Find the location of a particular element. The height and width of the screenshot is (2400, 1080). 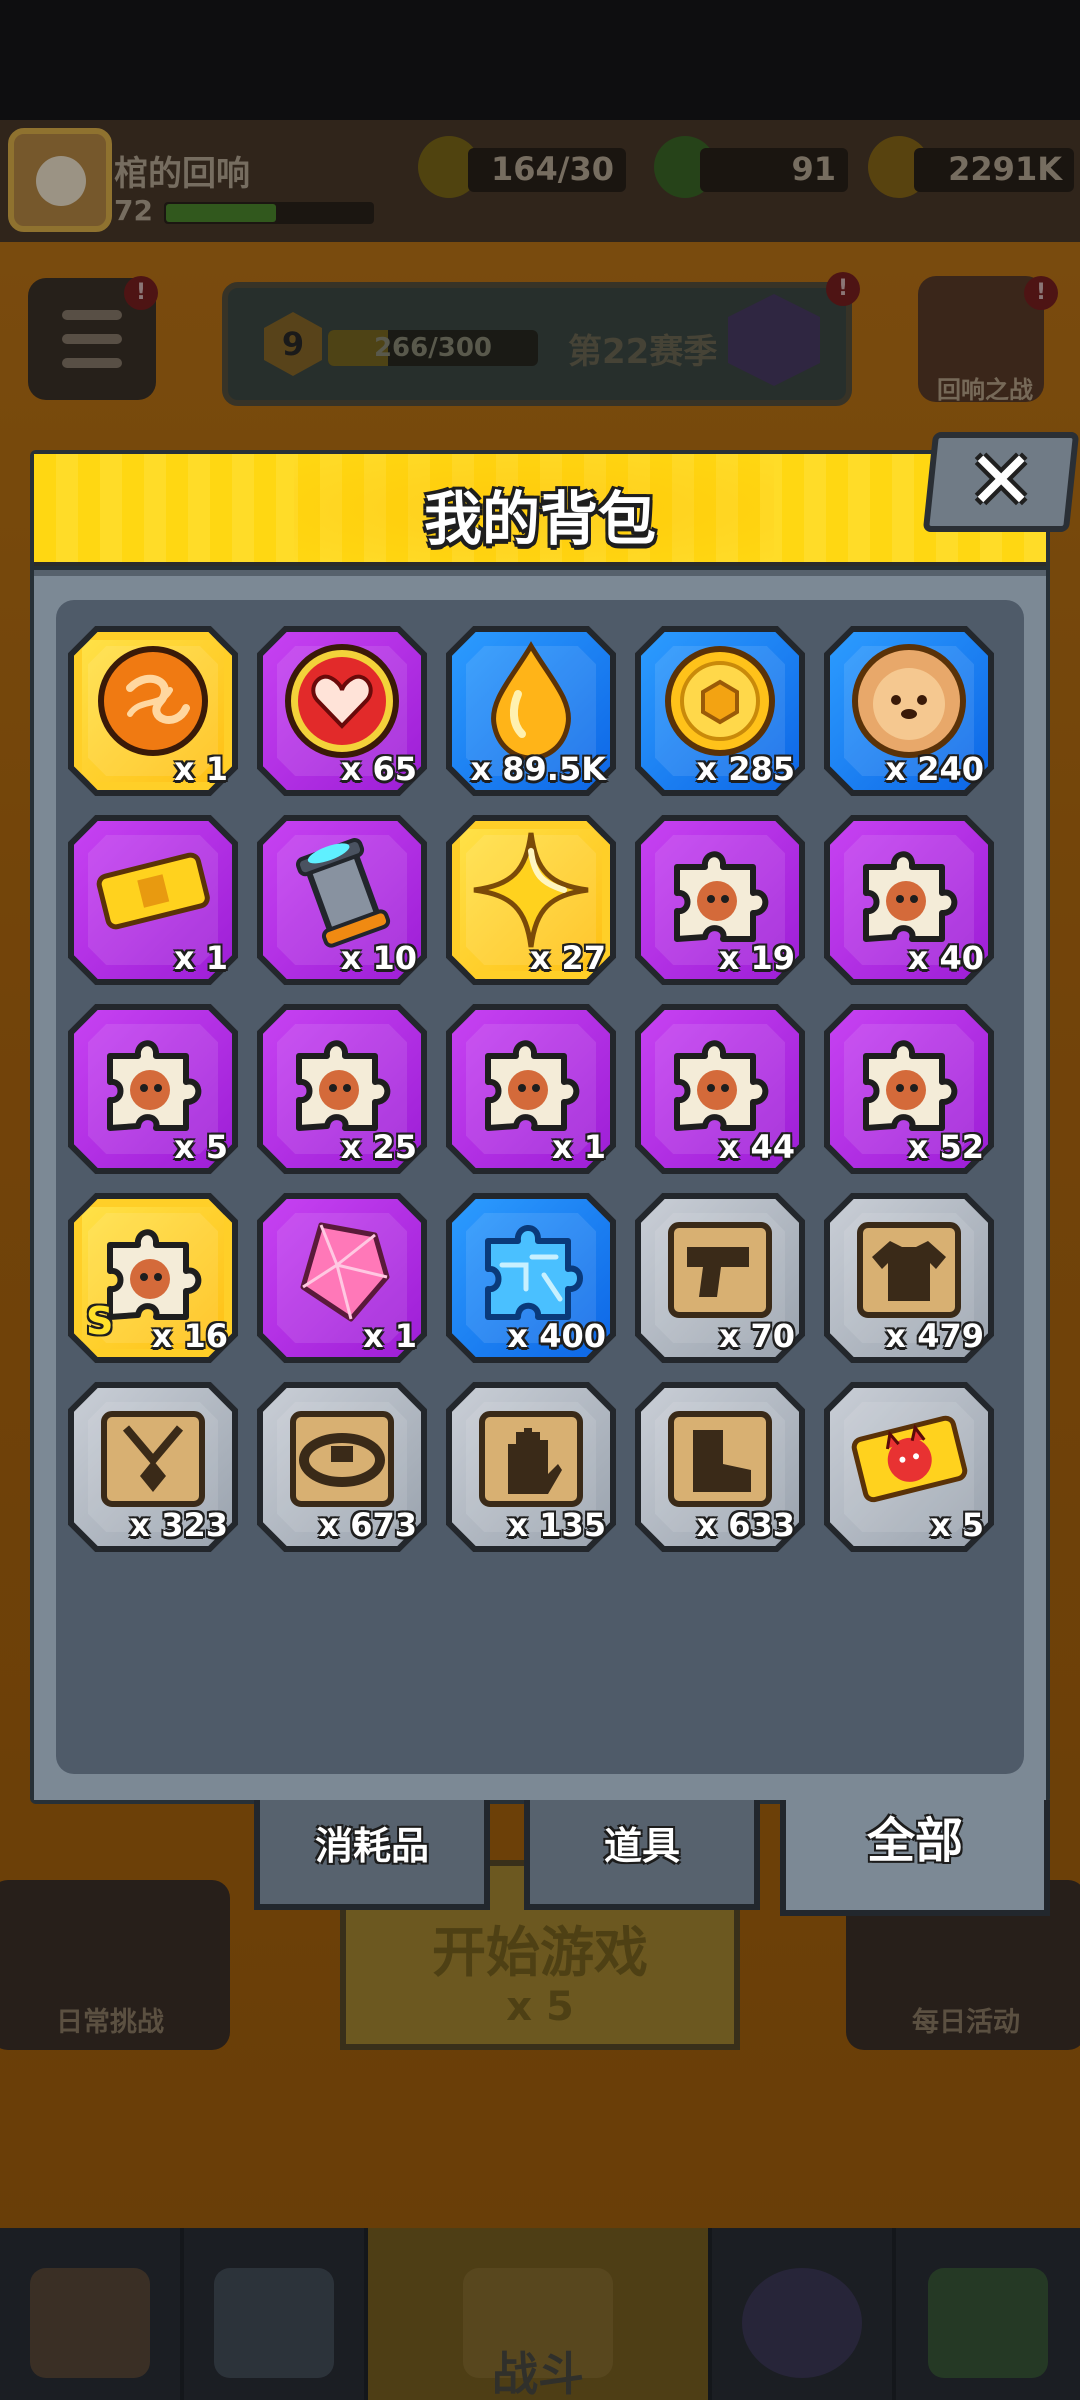

item-quantity: x 70 is located at coordinates (756, 1336).